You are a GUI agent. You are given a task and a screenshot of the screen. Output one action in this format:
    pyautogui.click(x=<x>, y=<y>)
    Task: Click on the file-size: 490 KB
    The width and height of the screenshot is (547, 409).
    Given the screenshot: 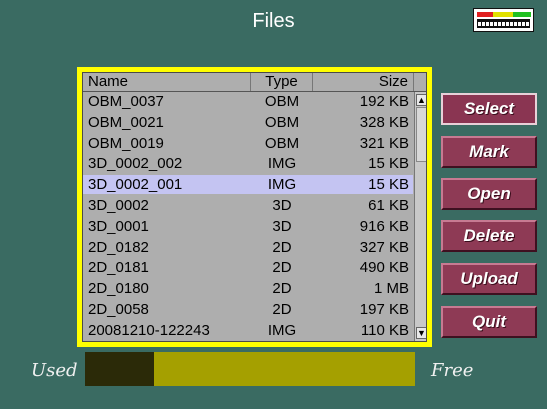 What is the action you would take?
    pyautogui.click(x=384, y=268)
    